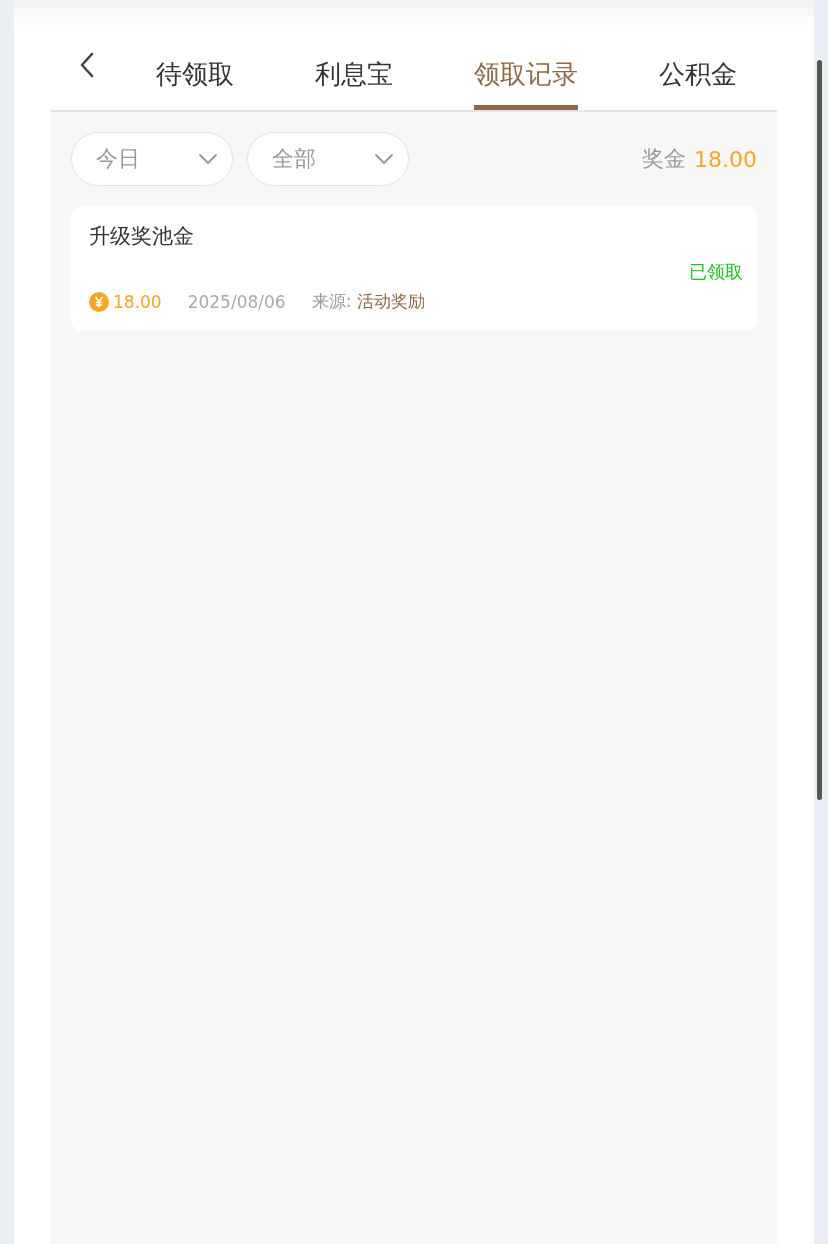  I want to click on record-title: 升级奖池金, so click(142, 236).